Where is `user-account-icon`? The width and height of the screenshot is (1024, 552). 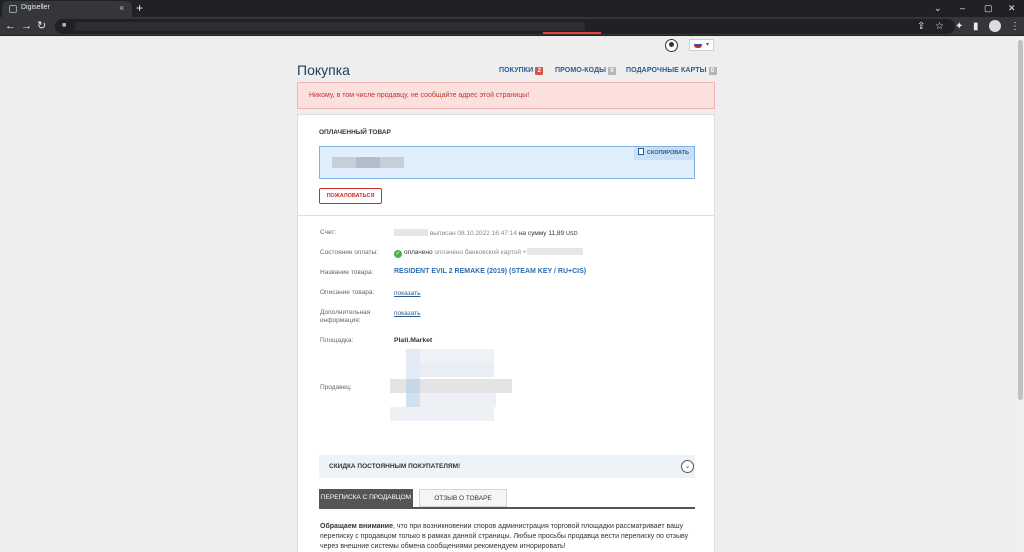
user-account-icon is located at coordinates (671, 45).